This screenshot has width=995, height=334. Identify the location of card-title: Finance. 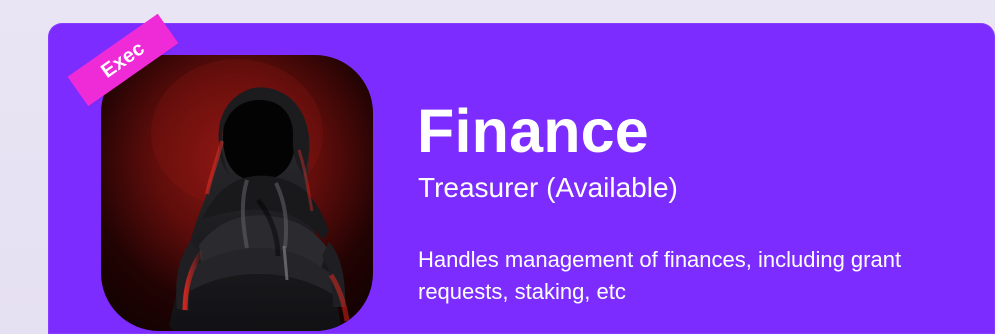
(533, 131).